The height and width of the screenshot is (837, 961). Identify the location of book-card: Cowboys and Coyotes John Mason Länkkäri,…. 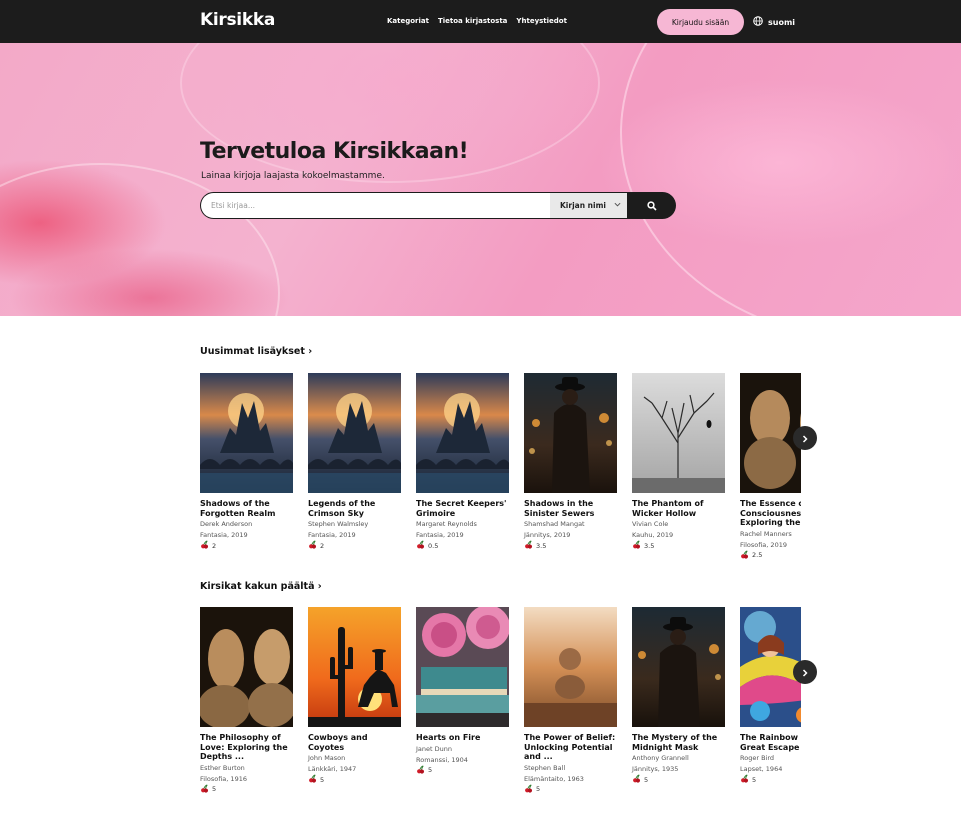
(354, 696).